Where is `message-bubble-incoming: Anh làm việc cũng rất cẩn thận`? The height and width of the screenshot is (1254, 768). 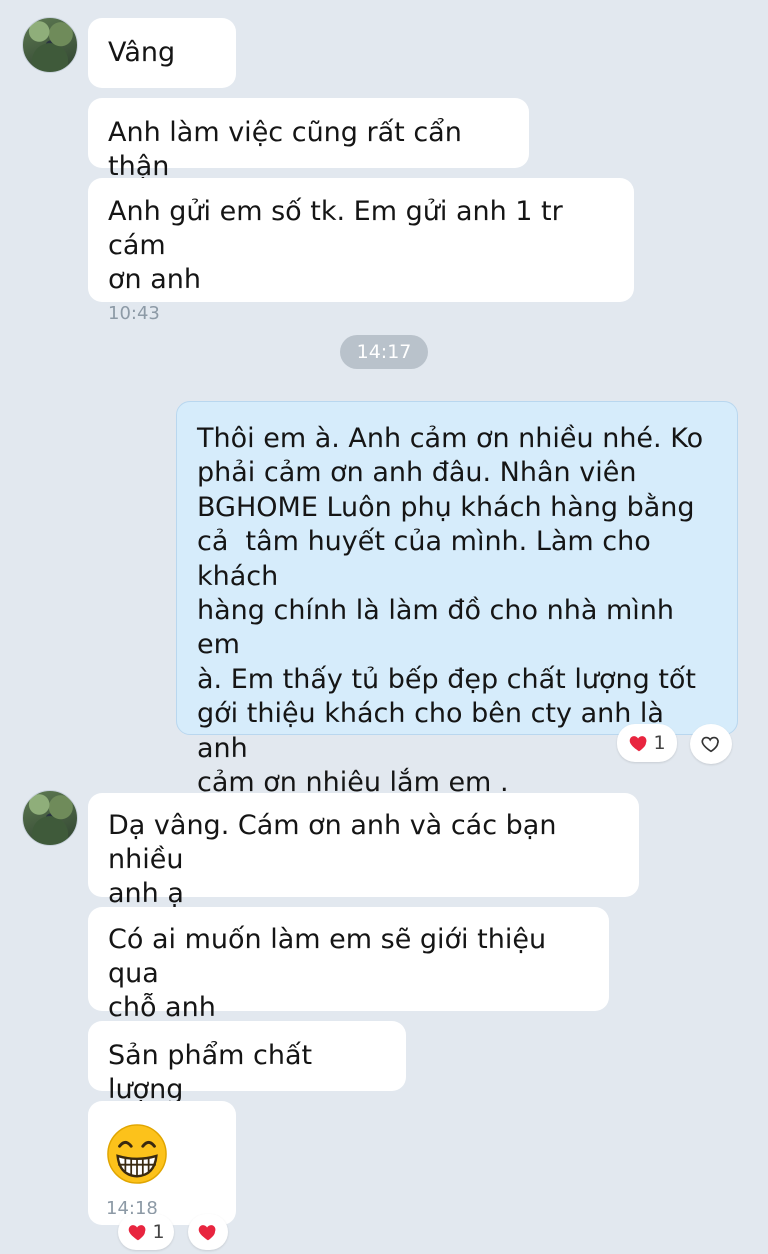 message-bubble-incoming: Anh làm việc cũng rất cẩn thận is located at coordinates (308, 140).